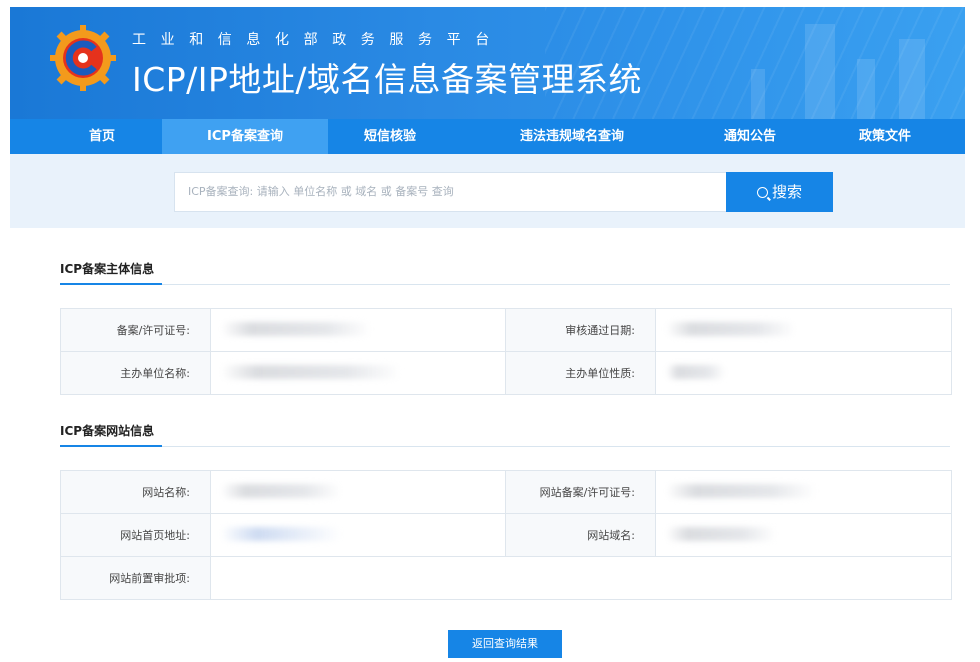  Describe the element at coordinates (135, 373) in the screenshot. I see `organizer-name-label: 主办单位名称:` at that location.